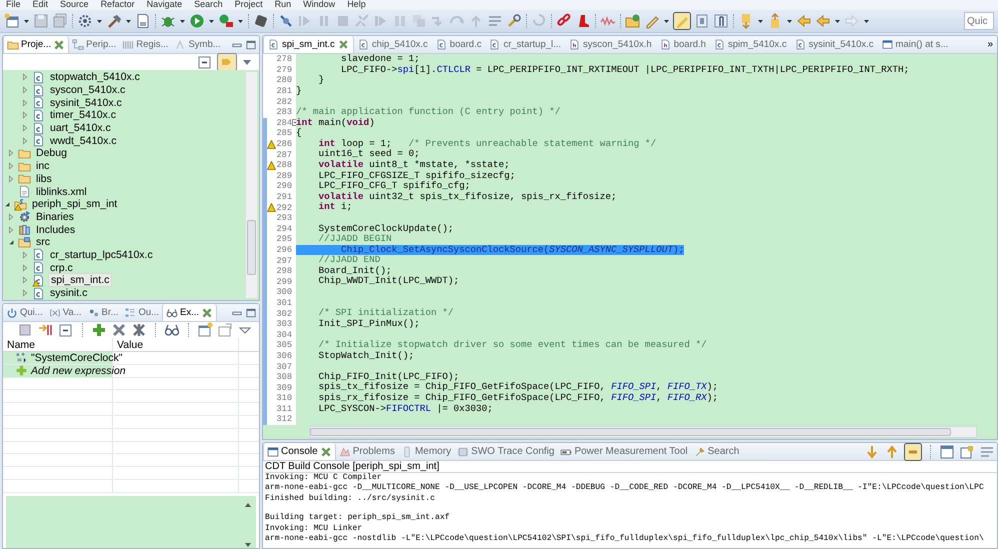 The image size is (998, 549). What do you see at coordinates (633, 21) in the screenshot?
I see `open-folder-icon` at bounding box center [633, 21].